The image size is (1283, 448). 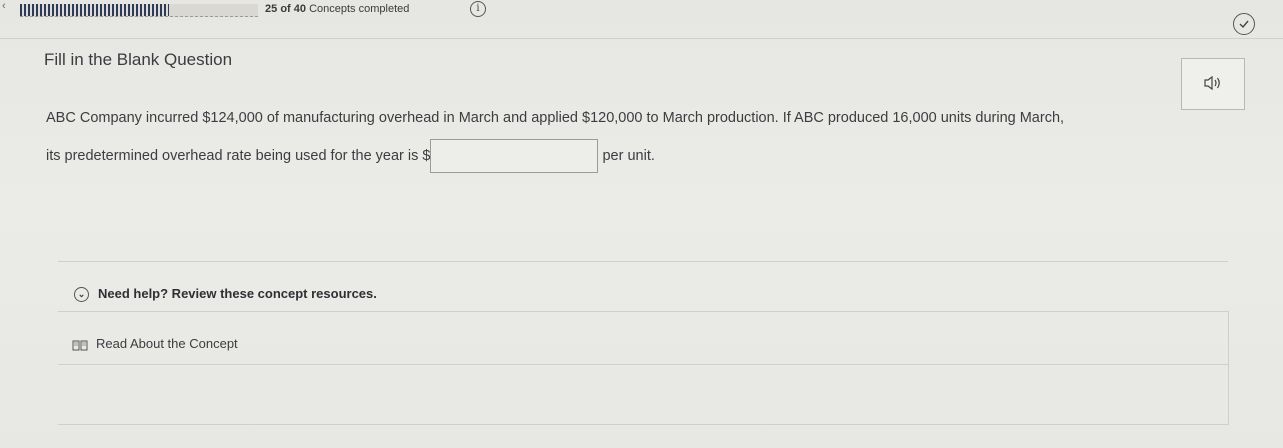 What do you see at coordinates (641, 19) in the screenshot?
I see `top-bar: ‹ 25 of 40 Concepts completed i` at bounding box center [641, 19].